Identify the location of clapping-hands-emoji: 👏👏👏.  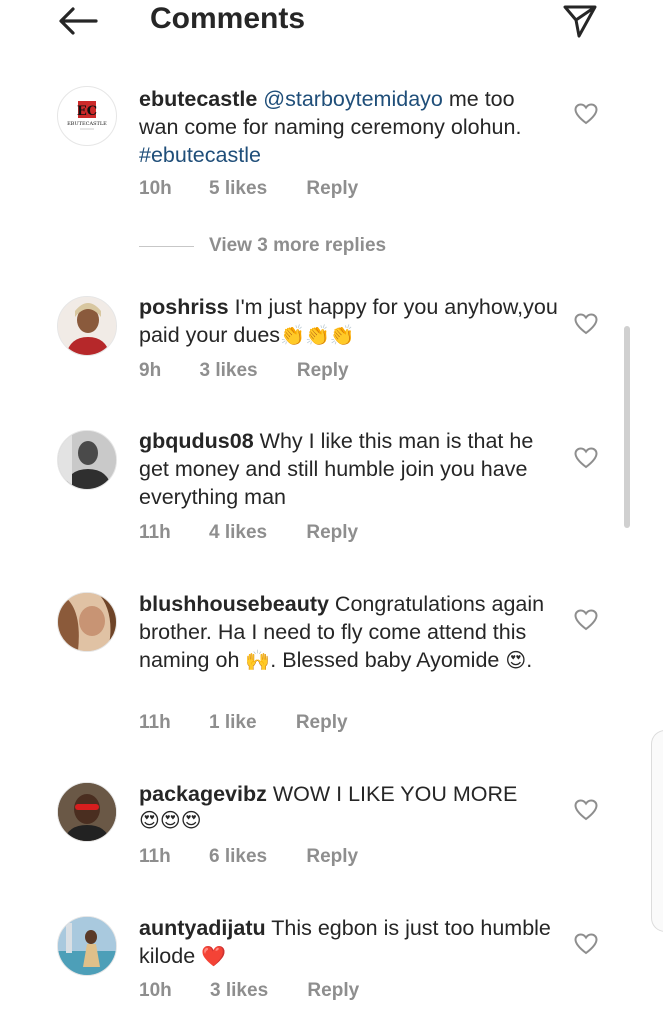
(317, 336).